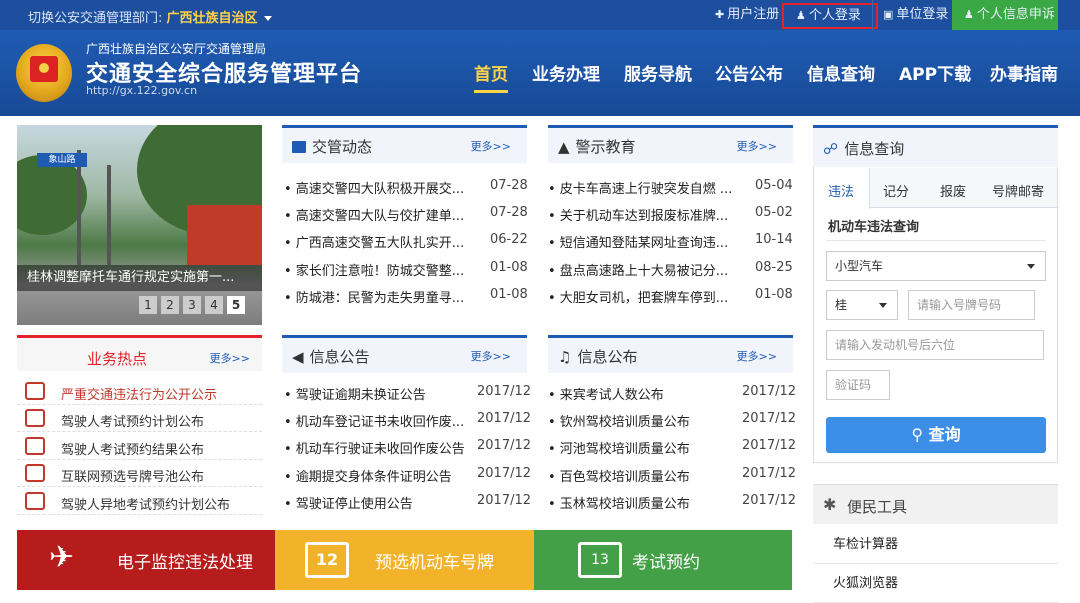 The height and width of the screenshot is (603, 1080). I want to click on list-item: 驾驶人考试预约计划公布, so click(139, 418).